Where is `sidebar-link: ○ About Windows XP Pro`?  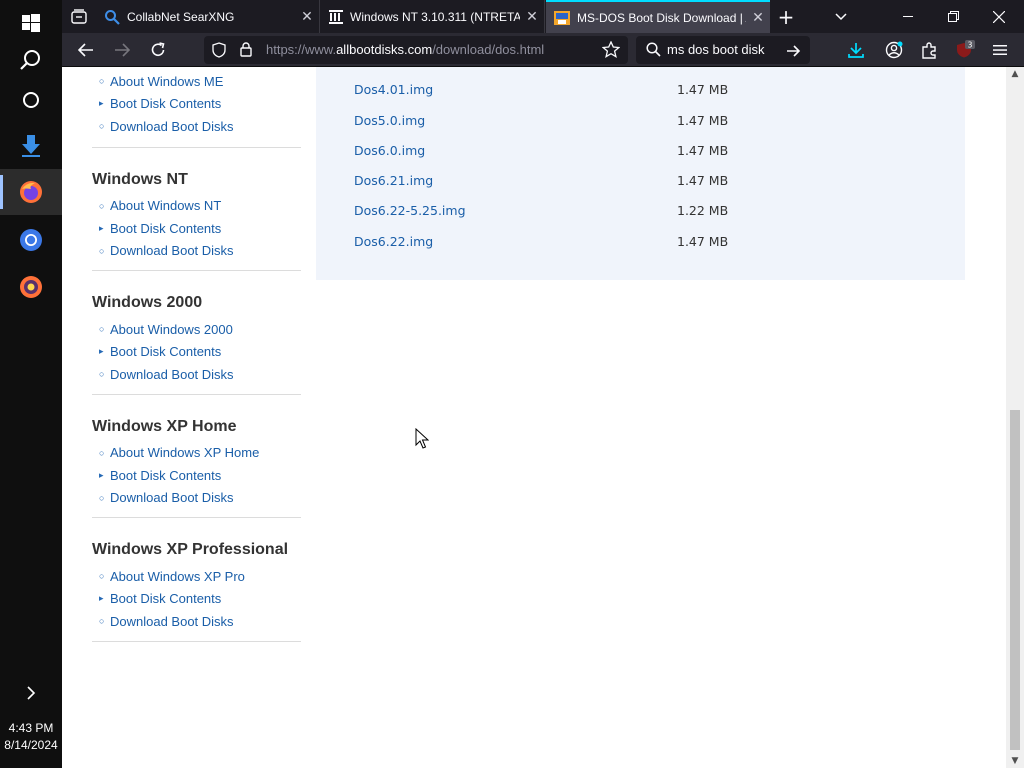
sidebar-link: ○ About Windows XP Pro is located at coordinates (196, 576).